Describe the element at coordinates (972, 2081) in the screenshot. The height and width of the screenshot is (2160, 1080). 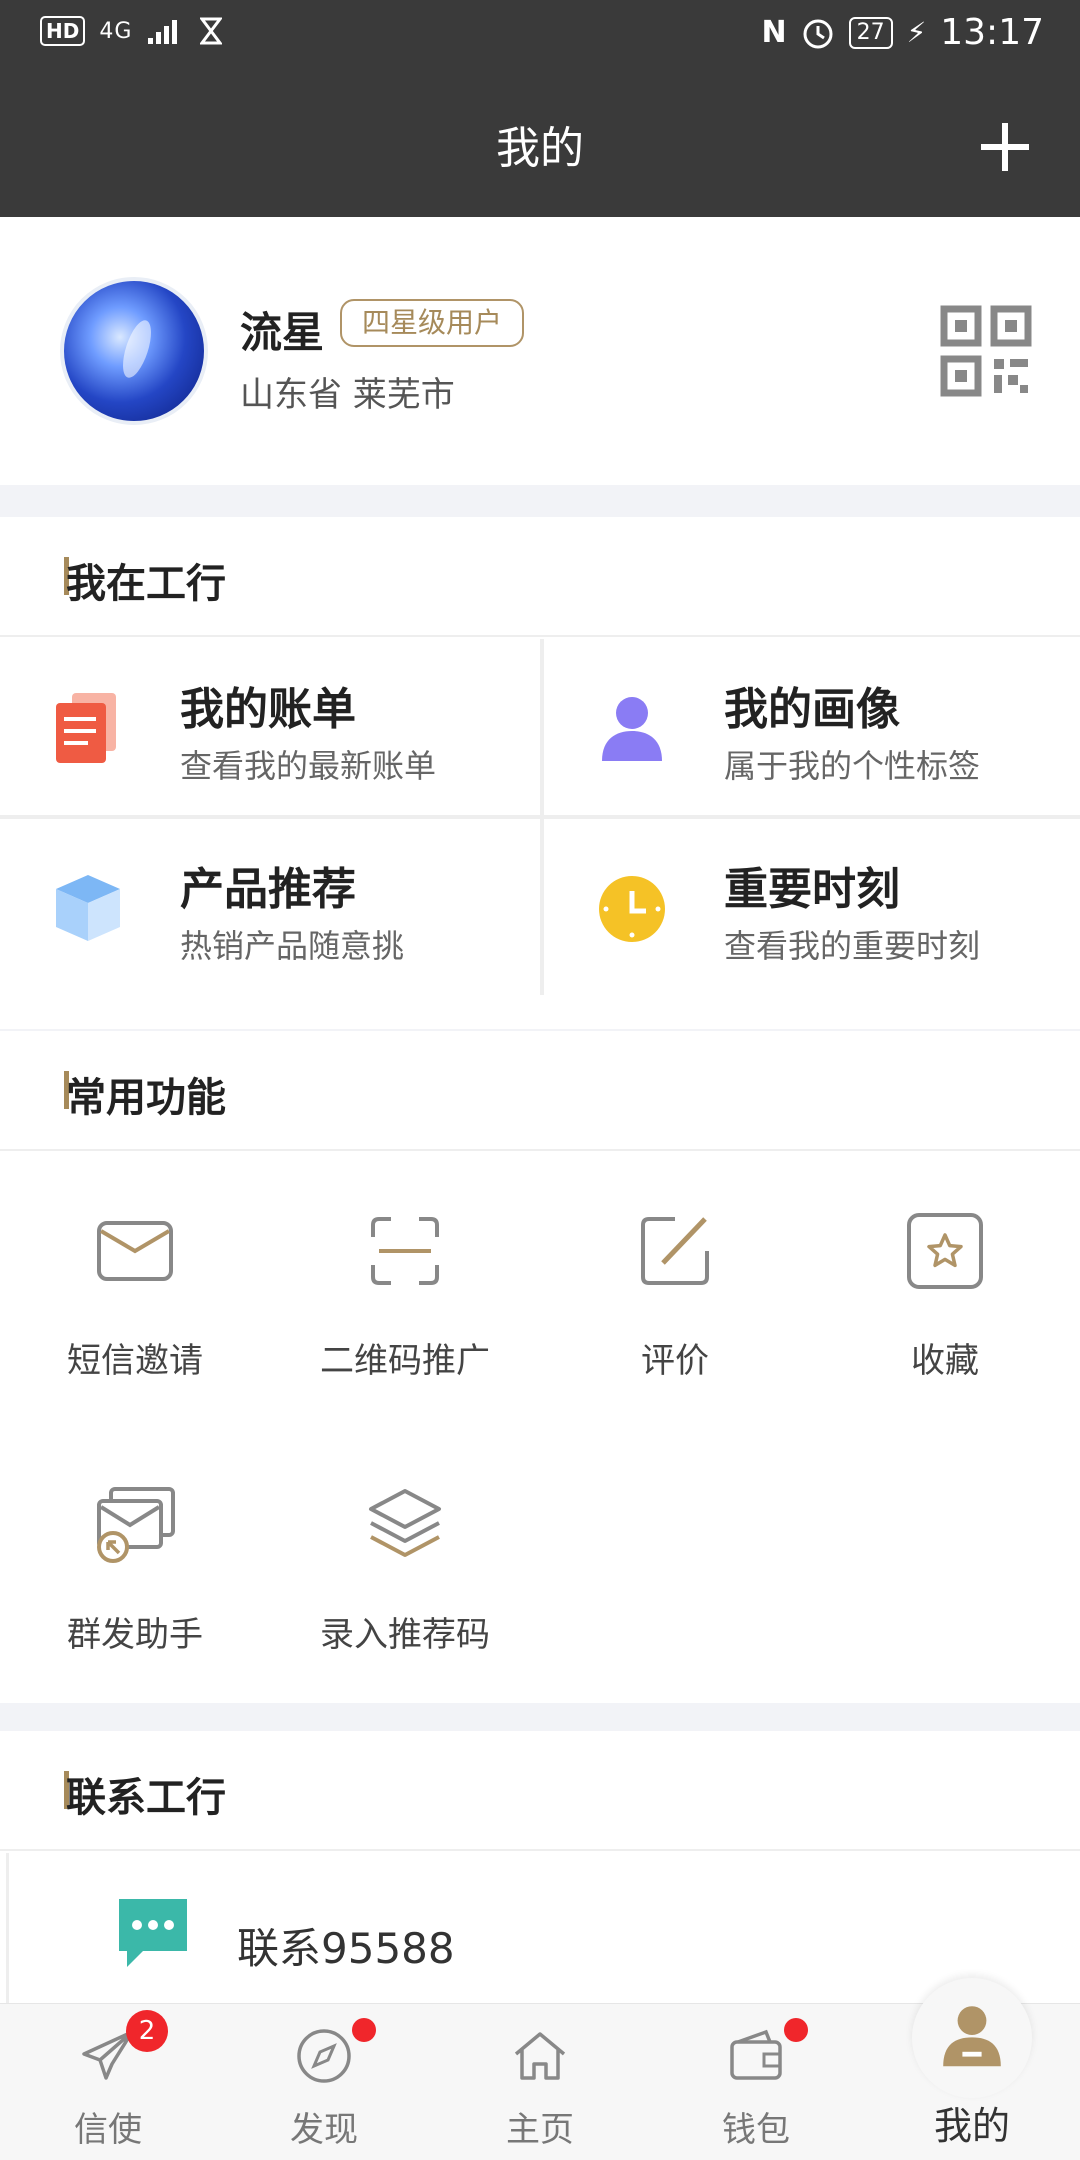
I see `nav-item-mine: 我的` at that location.